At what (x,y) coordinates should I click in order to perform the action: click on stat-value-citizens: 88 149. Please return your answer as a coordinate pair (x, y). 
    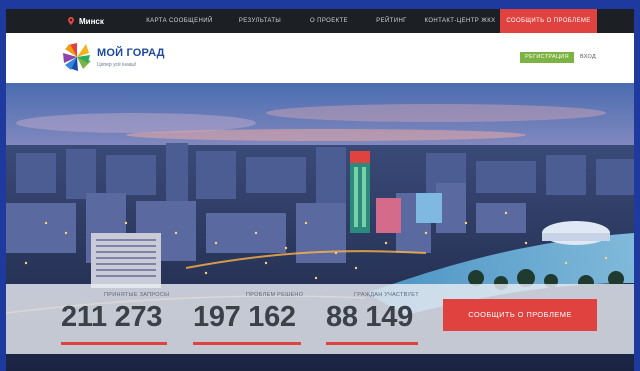
    Looking at the image, I should click on (369, 317).